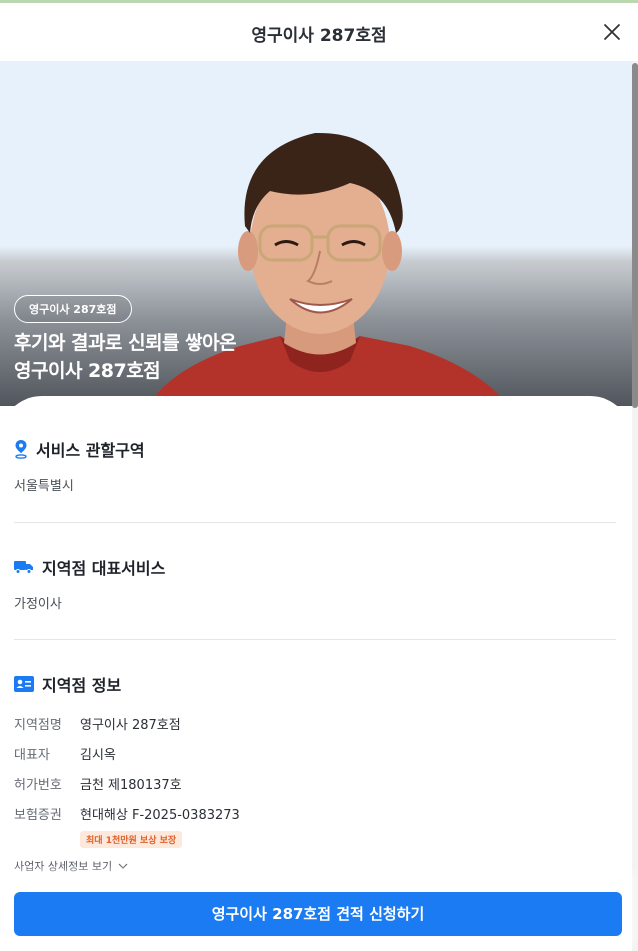 This screenshot has height=951, width=638. I want to click on close-icon, so click(612, 32).